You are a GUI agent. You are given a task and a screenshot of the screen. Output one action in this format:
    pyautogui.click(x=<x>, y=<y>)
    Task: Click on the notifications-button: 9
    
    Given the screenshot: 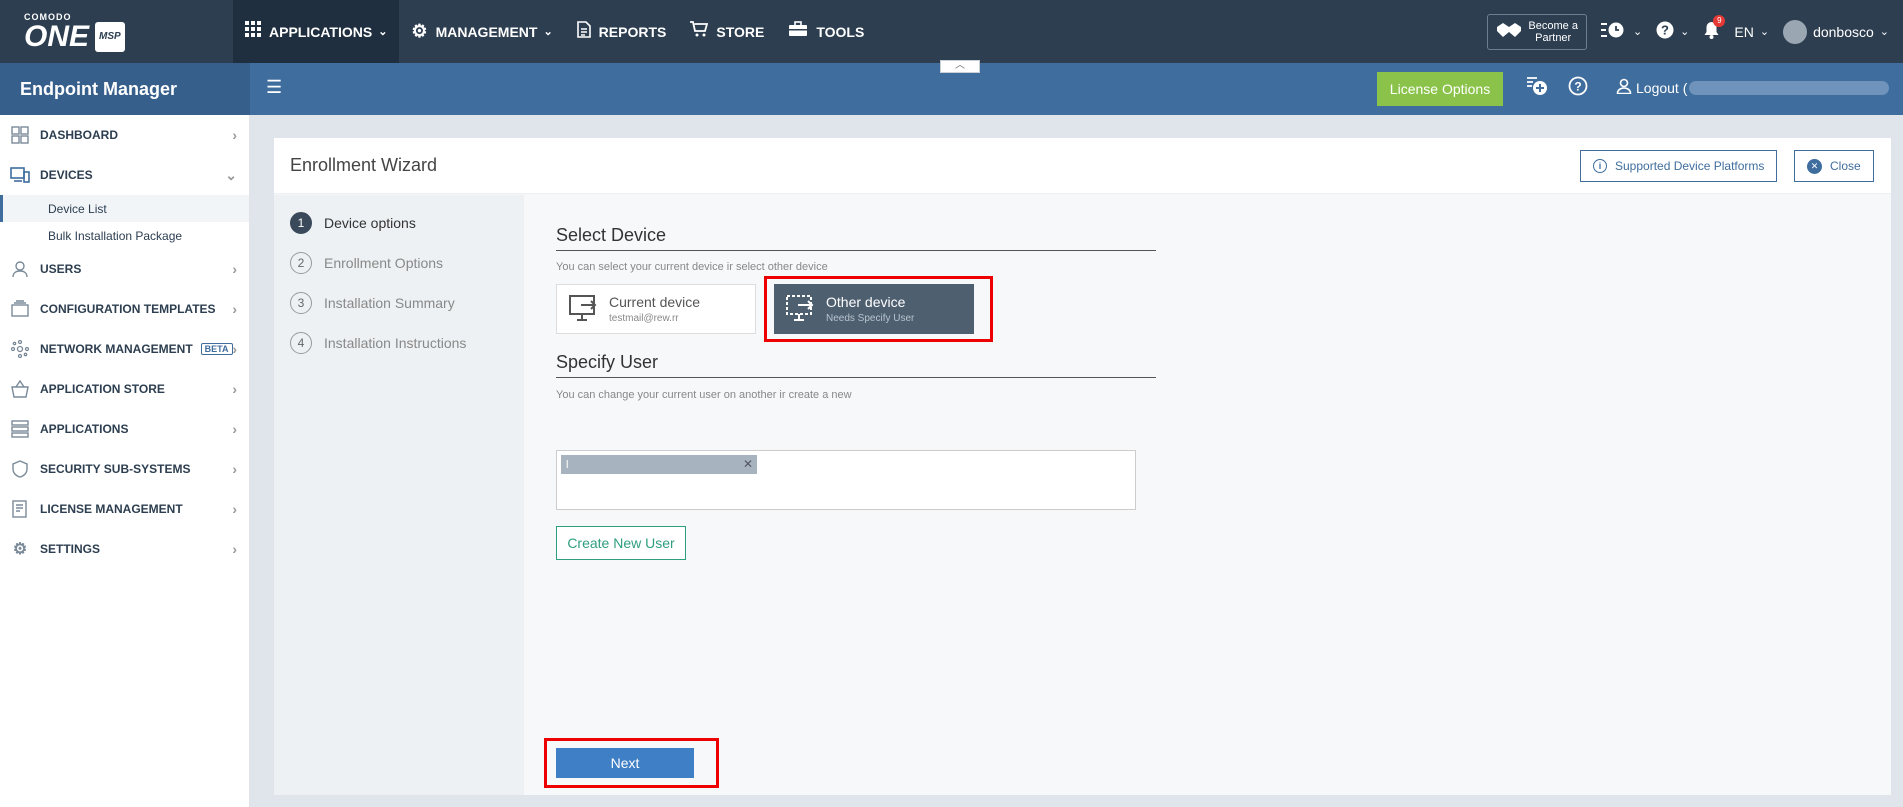 What is the action you would take?
    pyautogui.click(x=1714, y=28)
    